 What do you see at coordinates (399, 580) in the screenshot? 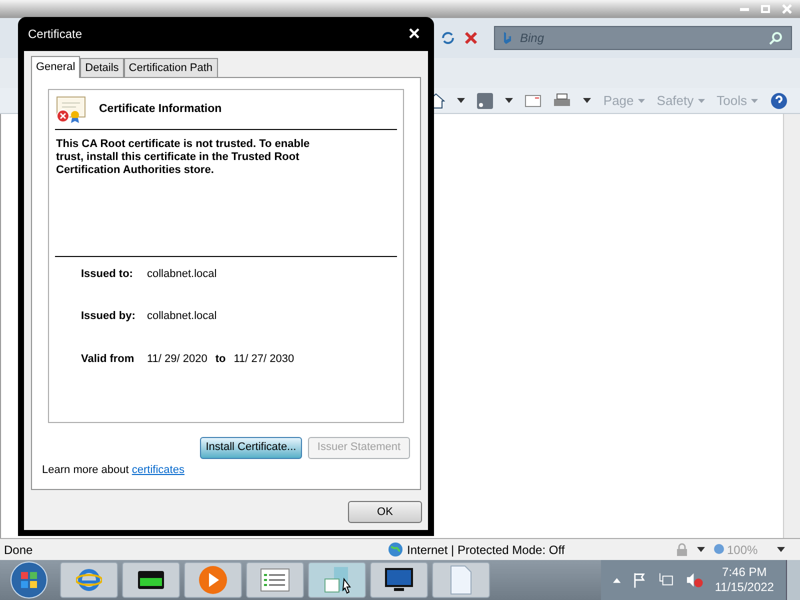
I see `monitor-icon` at bounding box center [399, 580].